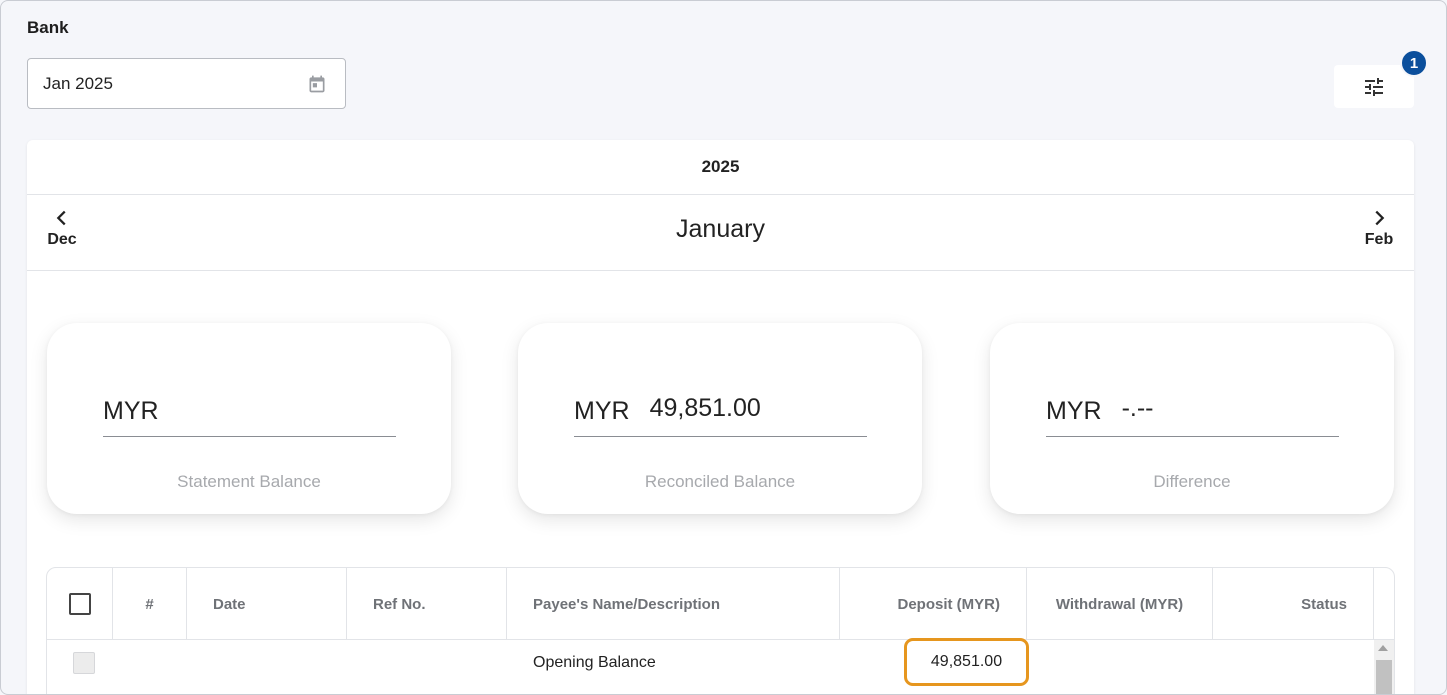 The width and height of the screenshot is (1447, 695). What do you see at coordinates (1137, 408) in the screenshot?
I see `difference-value: -.--` at bounding box center [1137, 408].